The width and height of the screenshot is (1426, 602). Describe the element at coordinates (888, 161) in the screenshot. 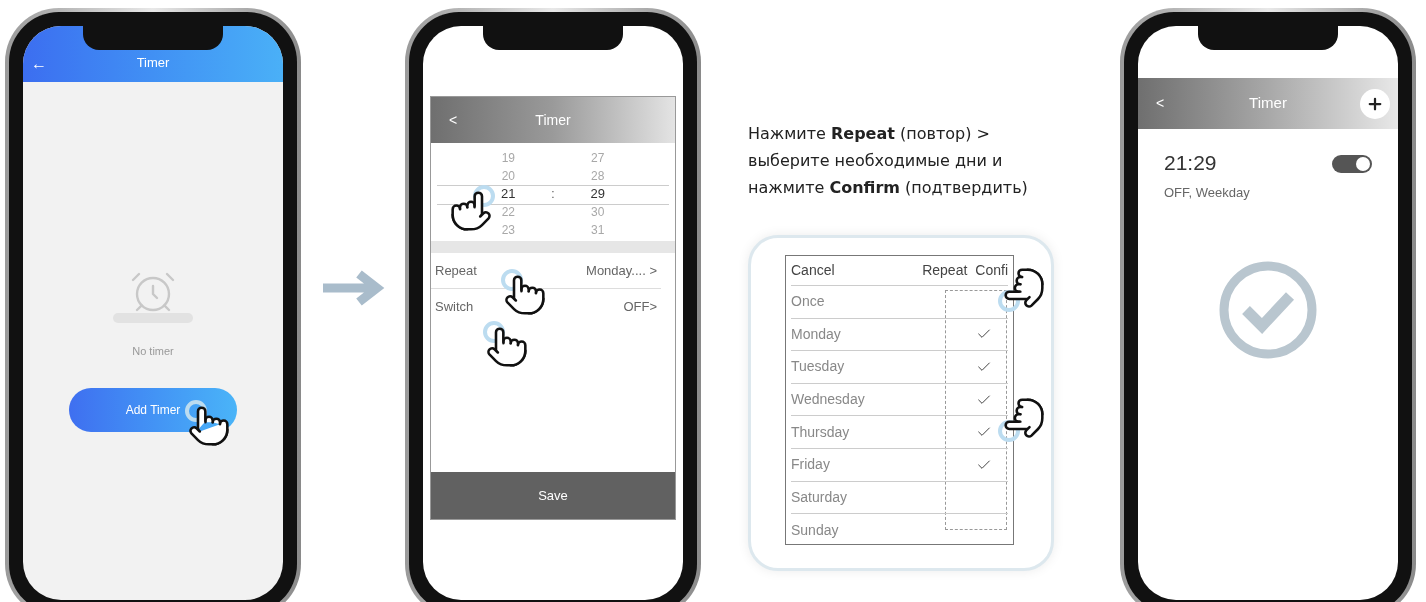

I see `instruction-text: Нажмите Repeat (повтор) > выберите необходимые дни и нажмите Confirm (подтвердить)` at that location.